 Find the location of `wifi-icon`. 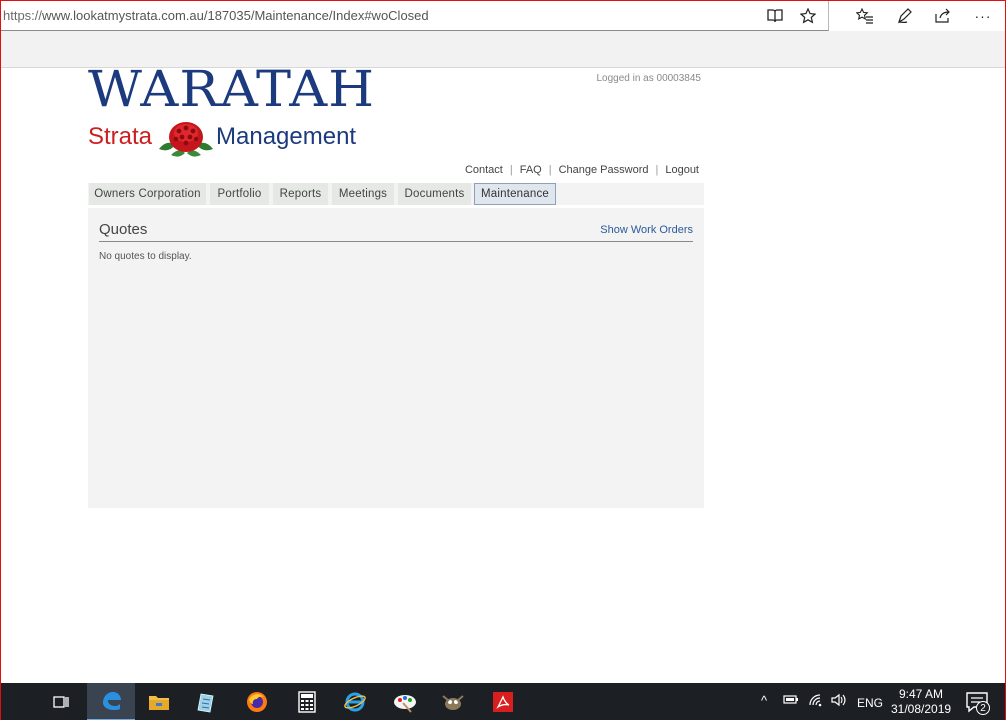

wifi-icon is located at coordinates (816, 701).